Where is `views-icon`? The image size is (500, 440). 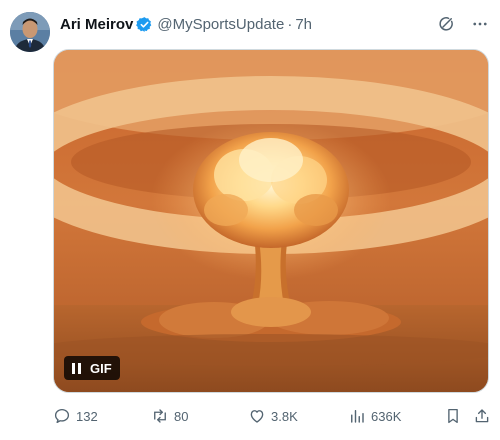 views-icon is located at coordinates (357, 416).